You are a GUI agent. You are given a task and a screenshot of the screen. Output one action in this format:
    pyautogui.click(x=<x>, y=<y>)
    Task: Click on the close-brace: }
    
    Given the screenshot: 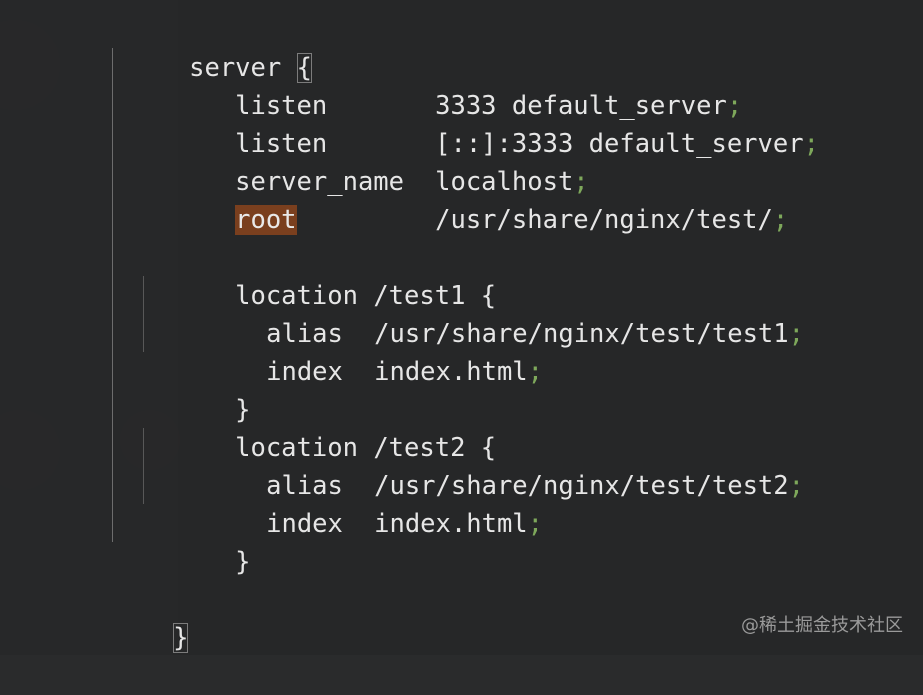 What is the action you would take?
    pyautogui.click(x=243, y=562)
    